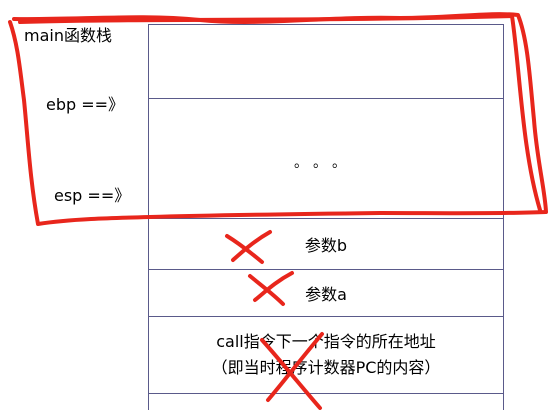 The width and height of the screenshot is (555, 411). Describe the element at coordinates (326, 355) in the screenshot. I see `stack-cell-return-address: call指令下一个指令的所在地址 （即当时程序计数器PC的内容）` at that location.